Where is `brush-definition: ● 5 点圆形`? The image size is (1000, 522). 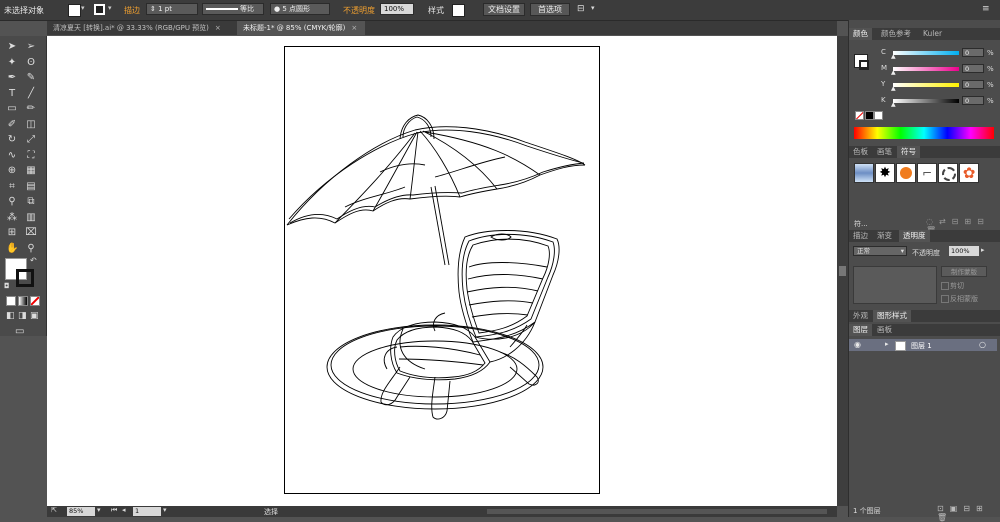
brush-definition: ● 5 点圆形 is located at coordinates (300, 9).